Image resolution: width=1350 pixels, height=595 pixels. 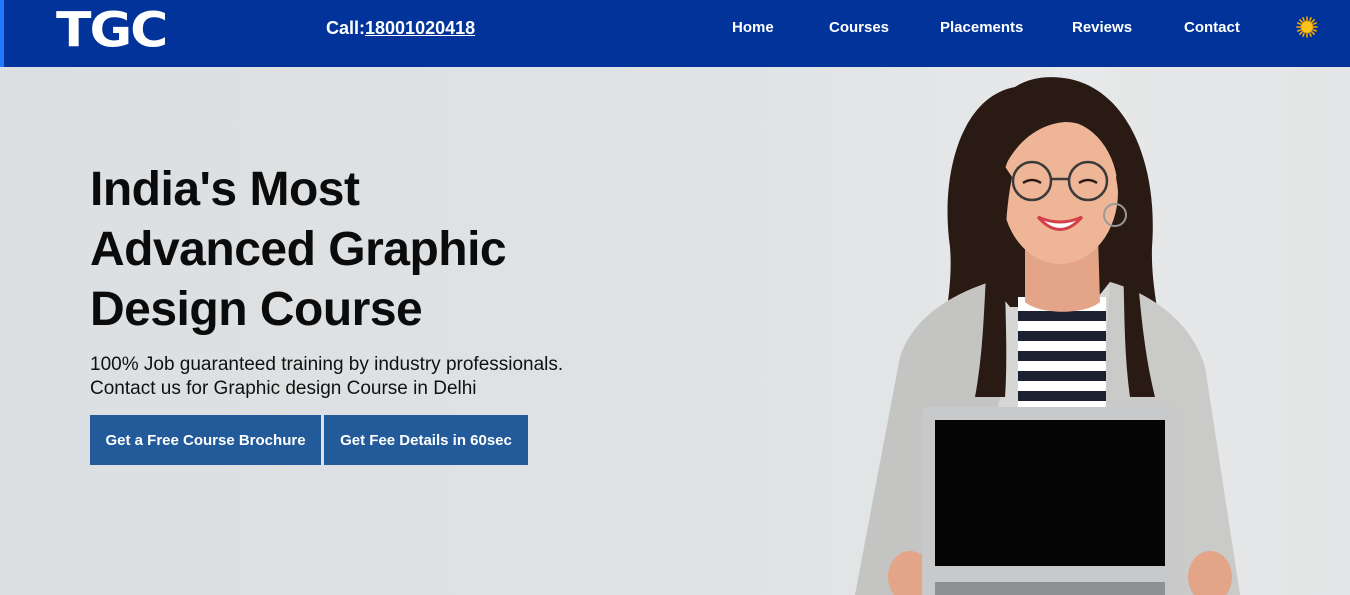 I want to click on sun-icon, so click(x=1307, y=27).